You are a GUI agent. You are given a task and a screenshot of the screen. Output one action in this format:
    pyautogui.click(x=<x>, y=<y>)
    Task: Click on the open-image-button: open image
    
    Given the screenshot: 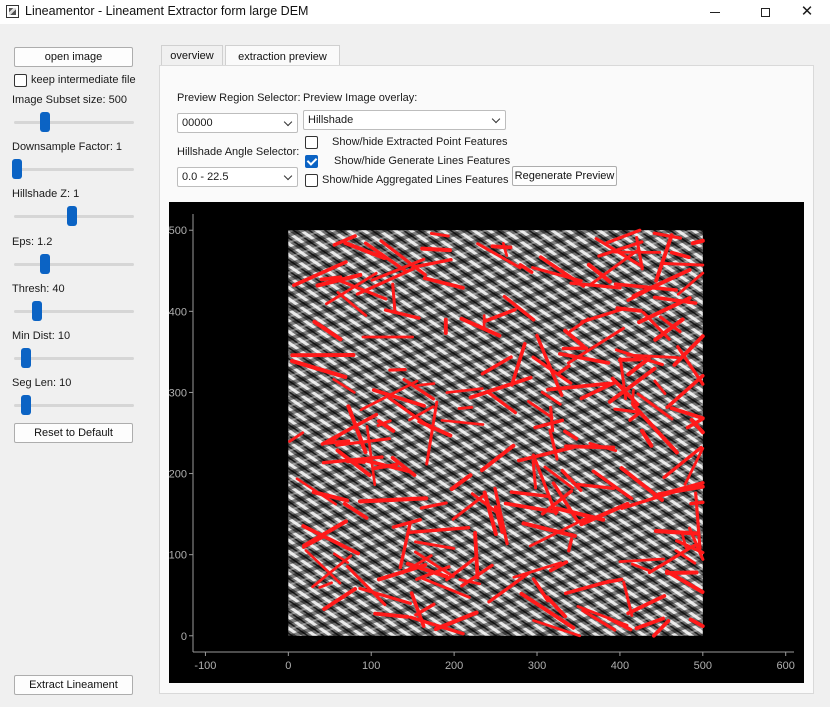 What is the action you would take?
    pyautogui.click(x=73, y=57)
    